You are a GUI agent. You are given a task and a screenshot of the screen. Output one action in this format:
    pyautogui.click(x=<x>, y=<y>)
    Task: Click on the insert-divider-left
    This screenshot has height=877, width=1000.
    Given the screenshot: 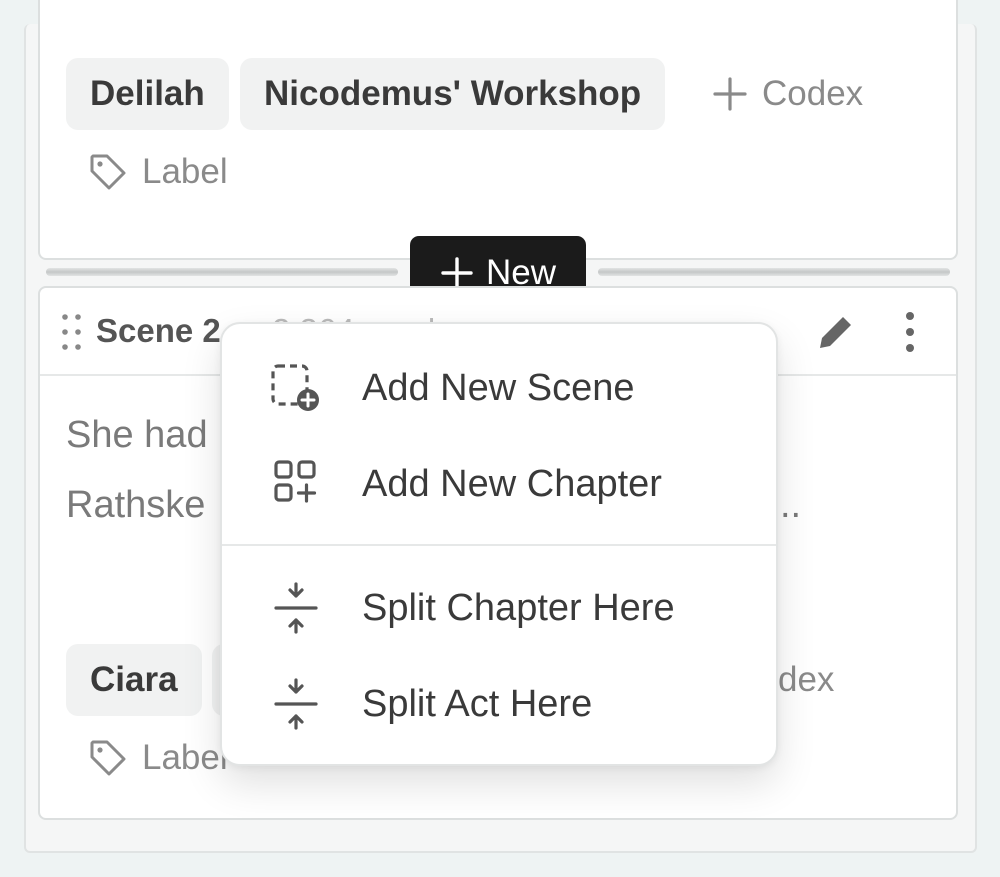 What is the action you would take?
    pyautogui.click(x=222, y=272)
    